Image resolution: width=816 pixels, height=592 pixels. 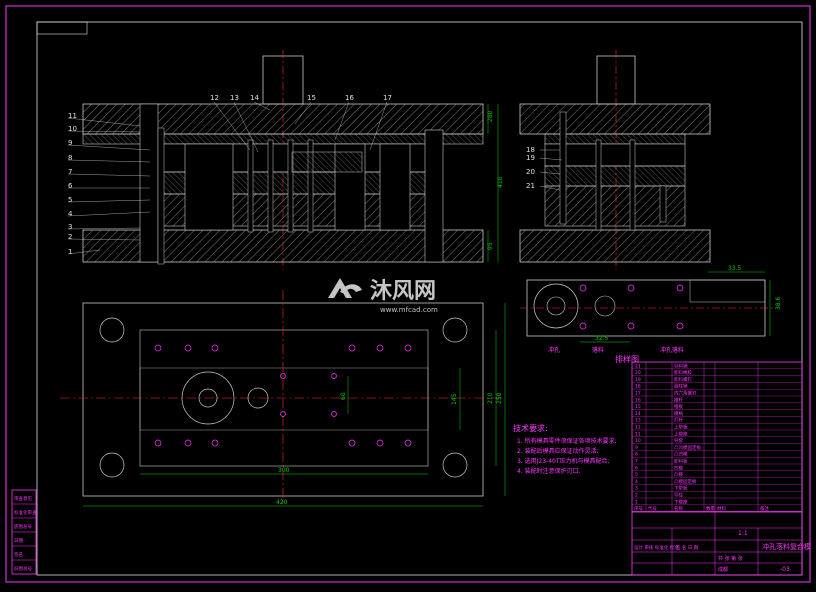 What do you see at coordinates (70, 172) in the screenshot?
I see `part-number: 7` at bounding box center [70, 172].